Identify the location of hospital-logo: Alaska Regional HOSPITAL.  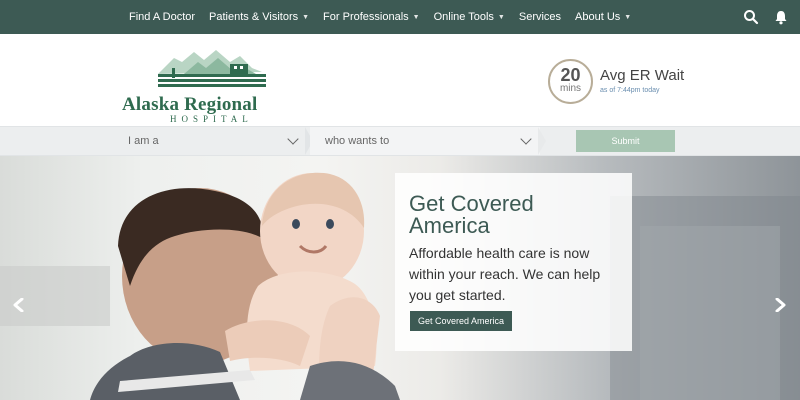
(212, 84).